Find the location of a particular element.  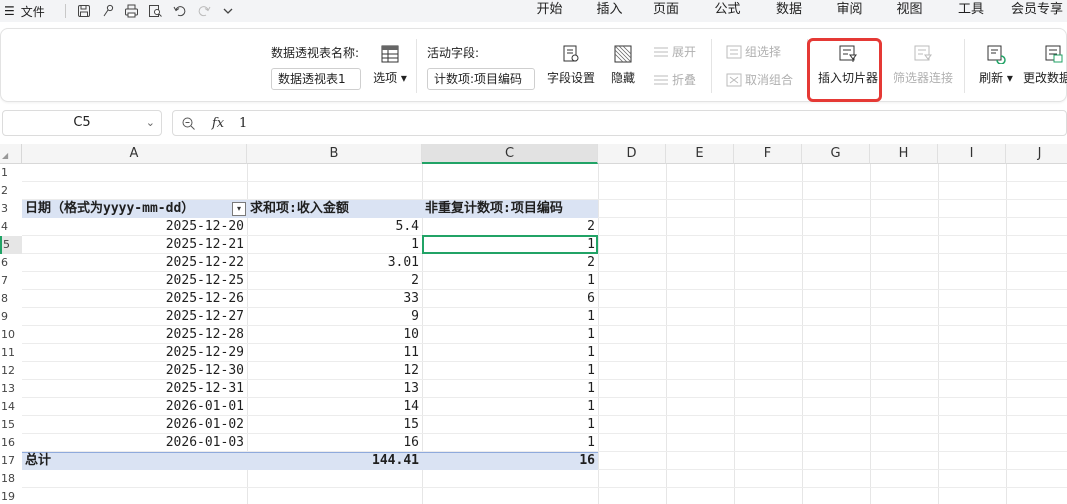

pivot-data-cell: 2025-12-22 is located at coordinates (134, 263).